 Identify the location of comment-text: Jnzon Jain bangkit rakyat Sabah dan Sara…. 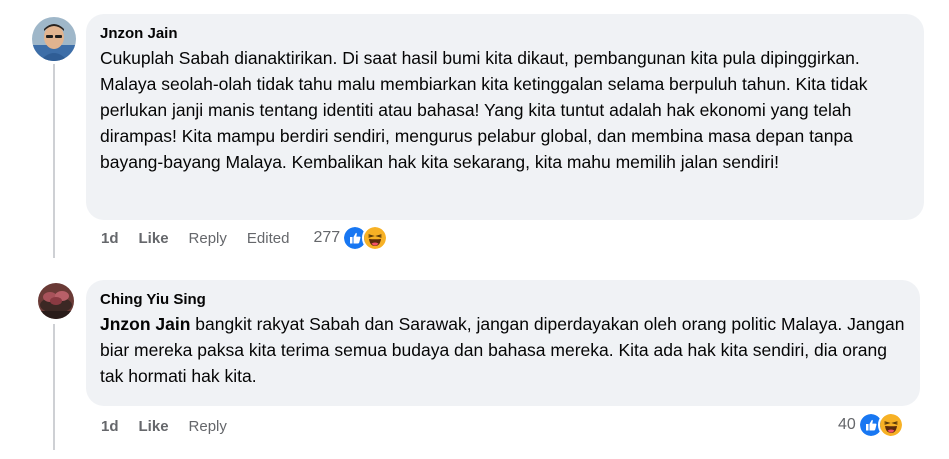
(503, 350).